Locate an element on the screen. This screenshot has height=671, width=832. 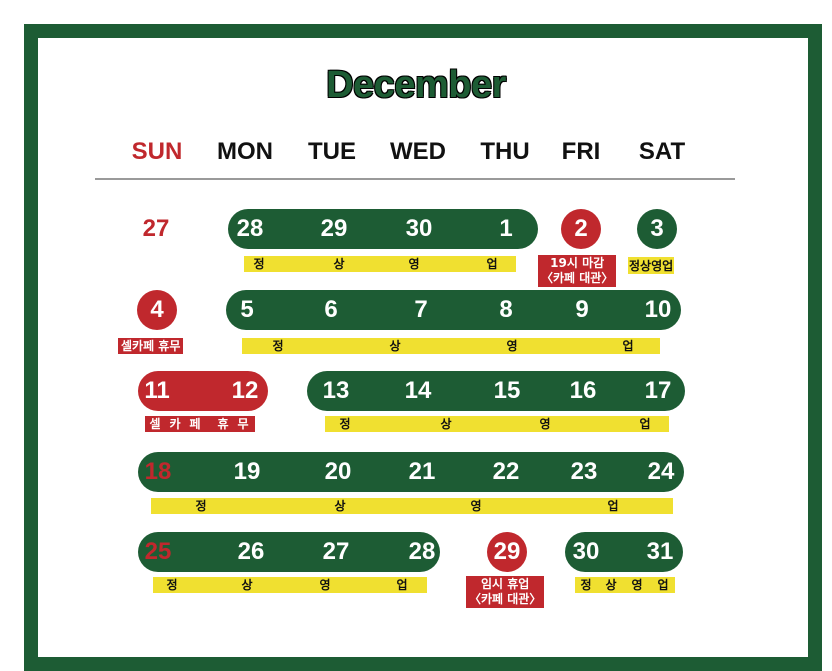
day-9: 9 is located at coordinates (582, 309).